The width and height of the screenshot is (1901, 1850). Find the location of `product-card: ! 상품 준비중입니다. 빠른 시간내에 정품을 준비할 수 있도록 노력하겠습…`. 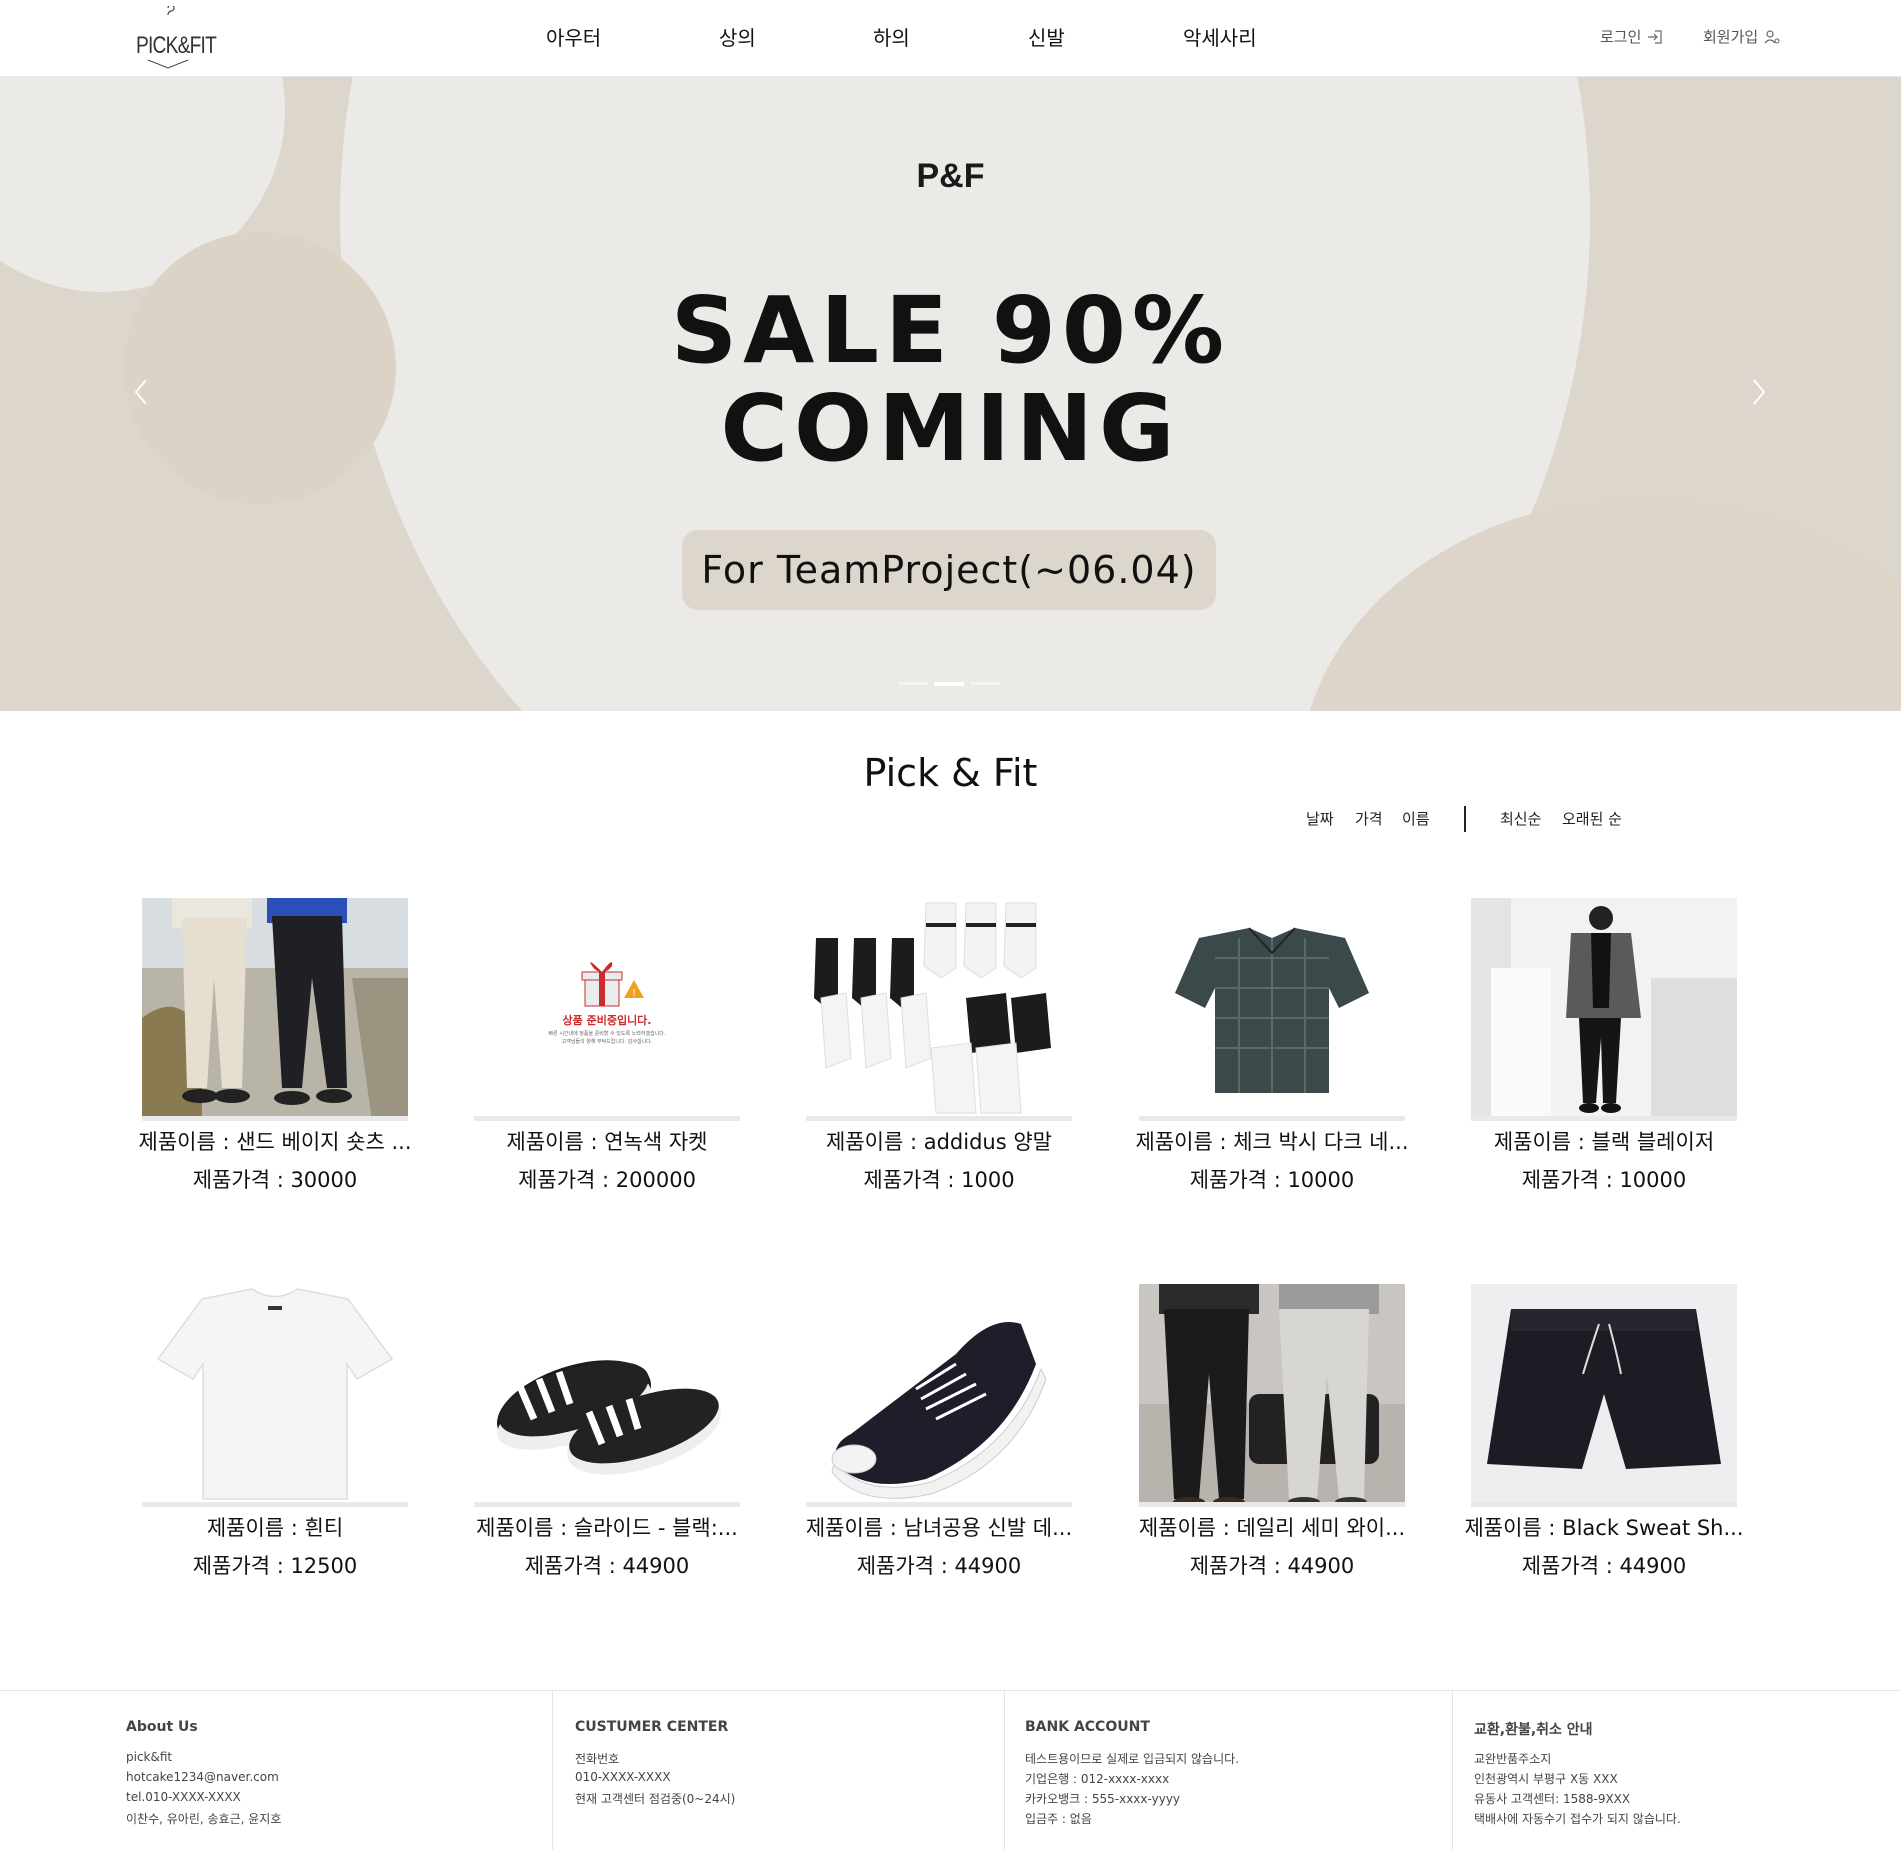

product-card: ! 상품 준비중입니다. 빠른 시간내에 정품을 준비할 수 있도록 노력하겠습… is located at coordinates (607, 1045).